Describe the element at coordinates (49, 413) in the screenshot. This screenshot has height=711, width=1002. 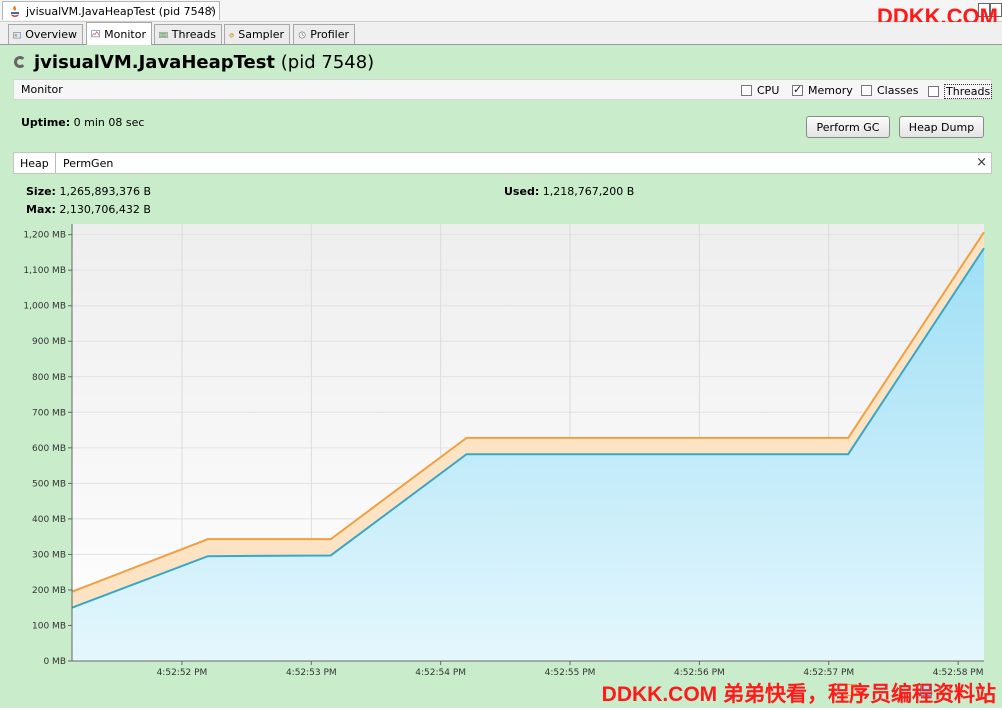
I see `y-tick-label: 700 MB` at that location.